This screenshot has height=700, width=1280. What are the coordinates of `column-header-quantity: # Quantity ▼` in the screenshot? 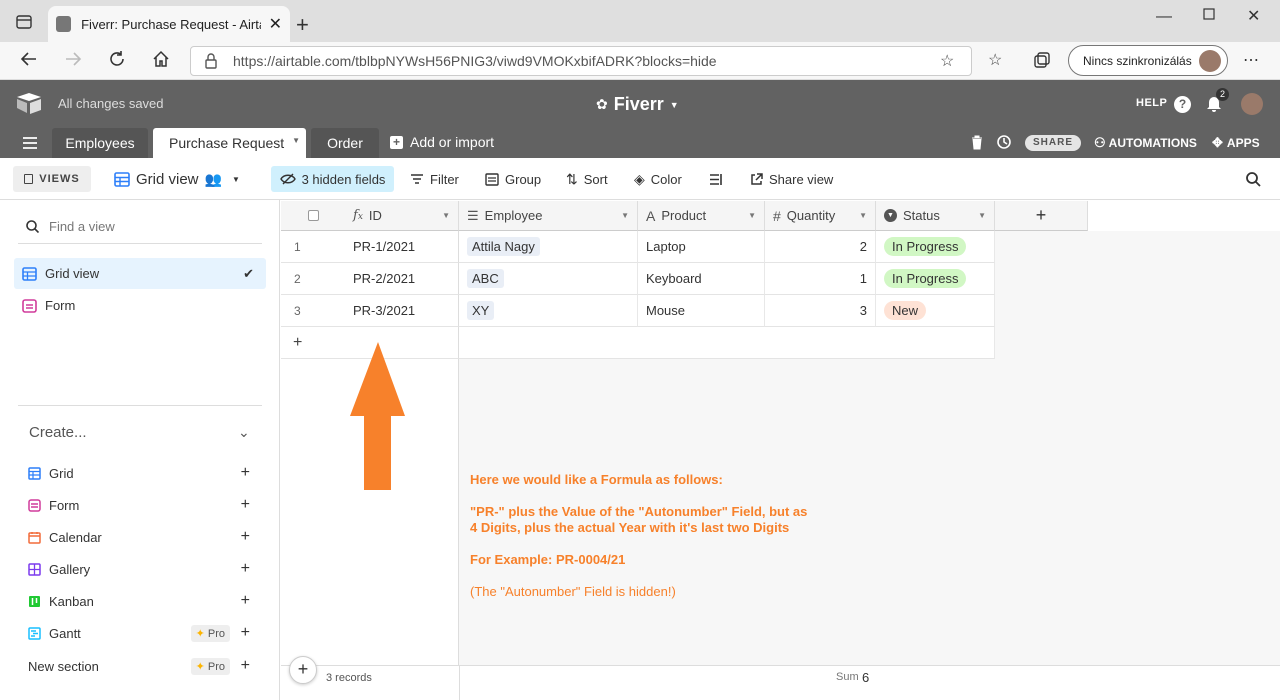 It's located at (820, 216).